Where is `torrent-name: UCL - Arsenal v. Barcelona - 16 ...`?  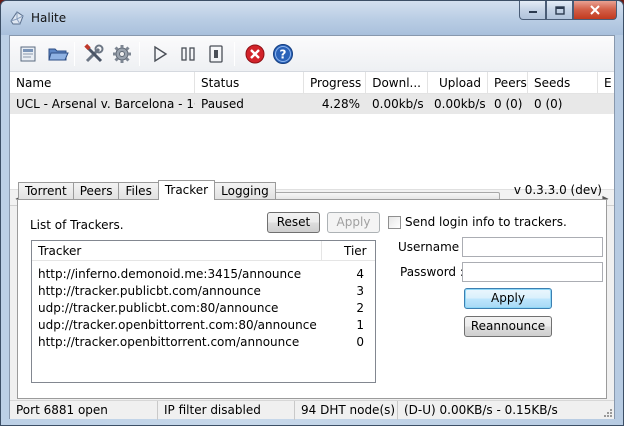
torrent-name: UCL - Arsenal v. Barcelona - 16 ... is located at coordinates (105, 104).